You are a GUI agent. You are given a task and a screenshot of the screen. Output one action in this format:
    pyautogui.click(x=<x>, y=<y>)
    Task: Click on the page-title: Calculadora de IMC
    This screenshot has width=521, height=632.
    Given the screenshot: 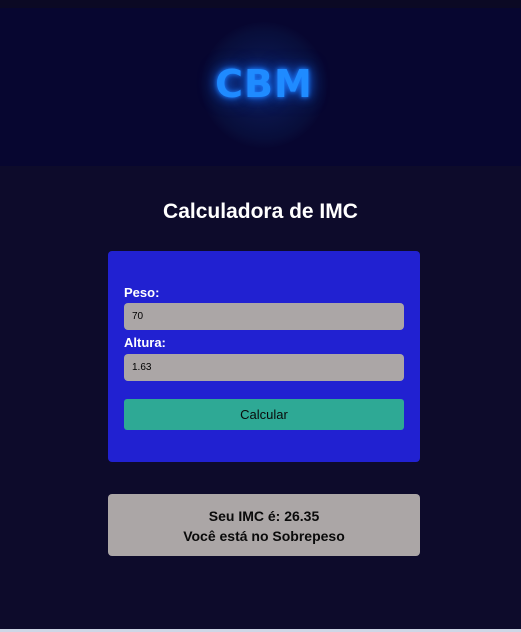 What is the action you would take?
    pyautogui.click(x=260, y=211)
    